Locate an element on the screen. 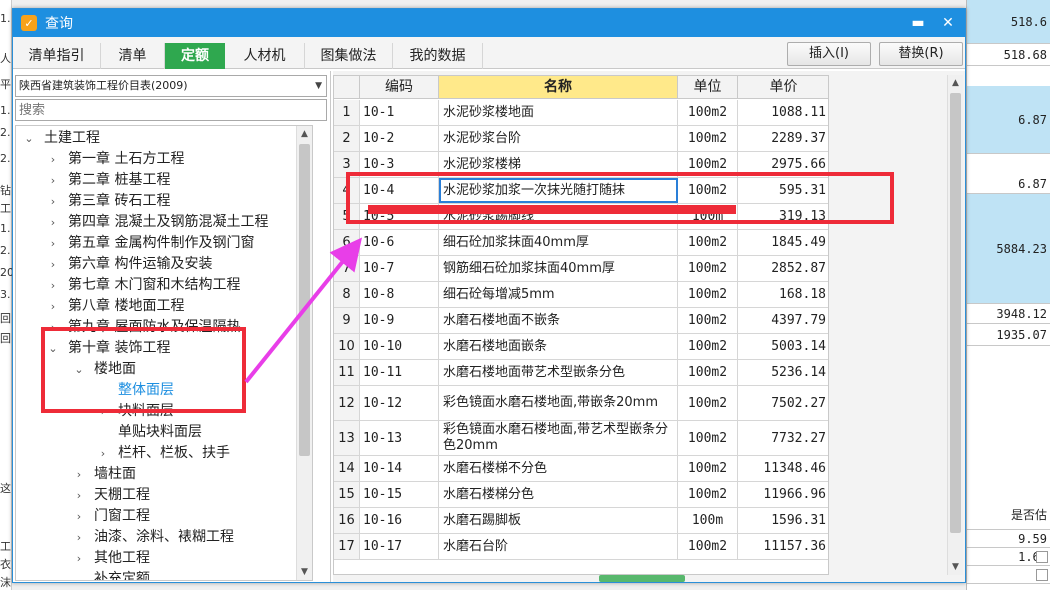  tree-node: › 第二章 桩基工程 is located at coordinates (108, 180).